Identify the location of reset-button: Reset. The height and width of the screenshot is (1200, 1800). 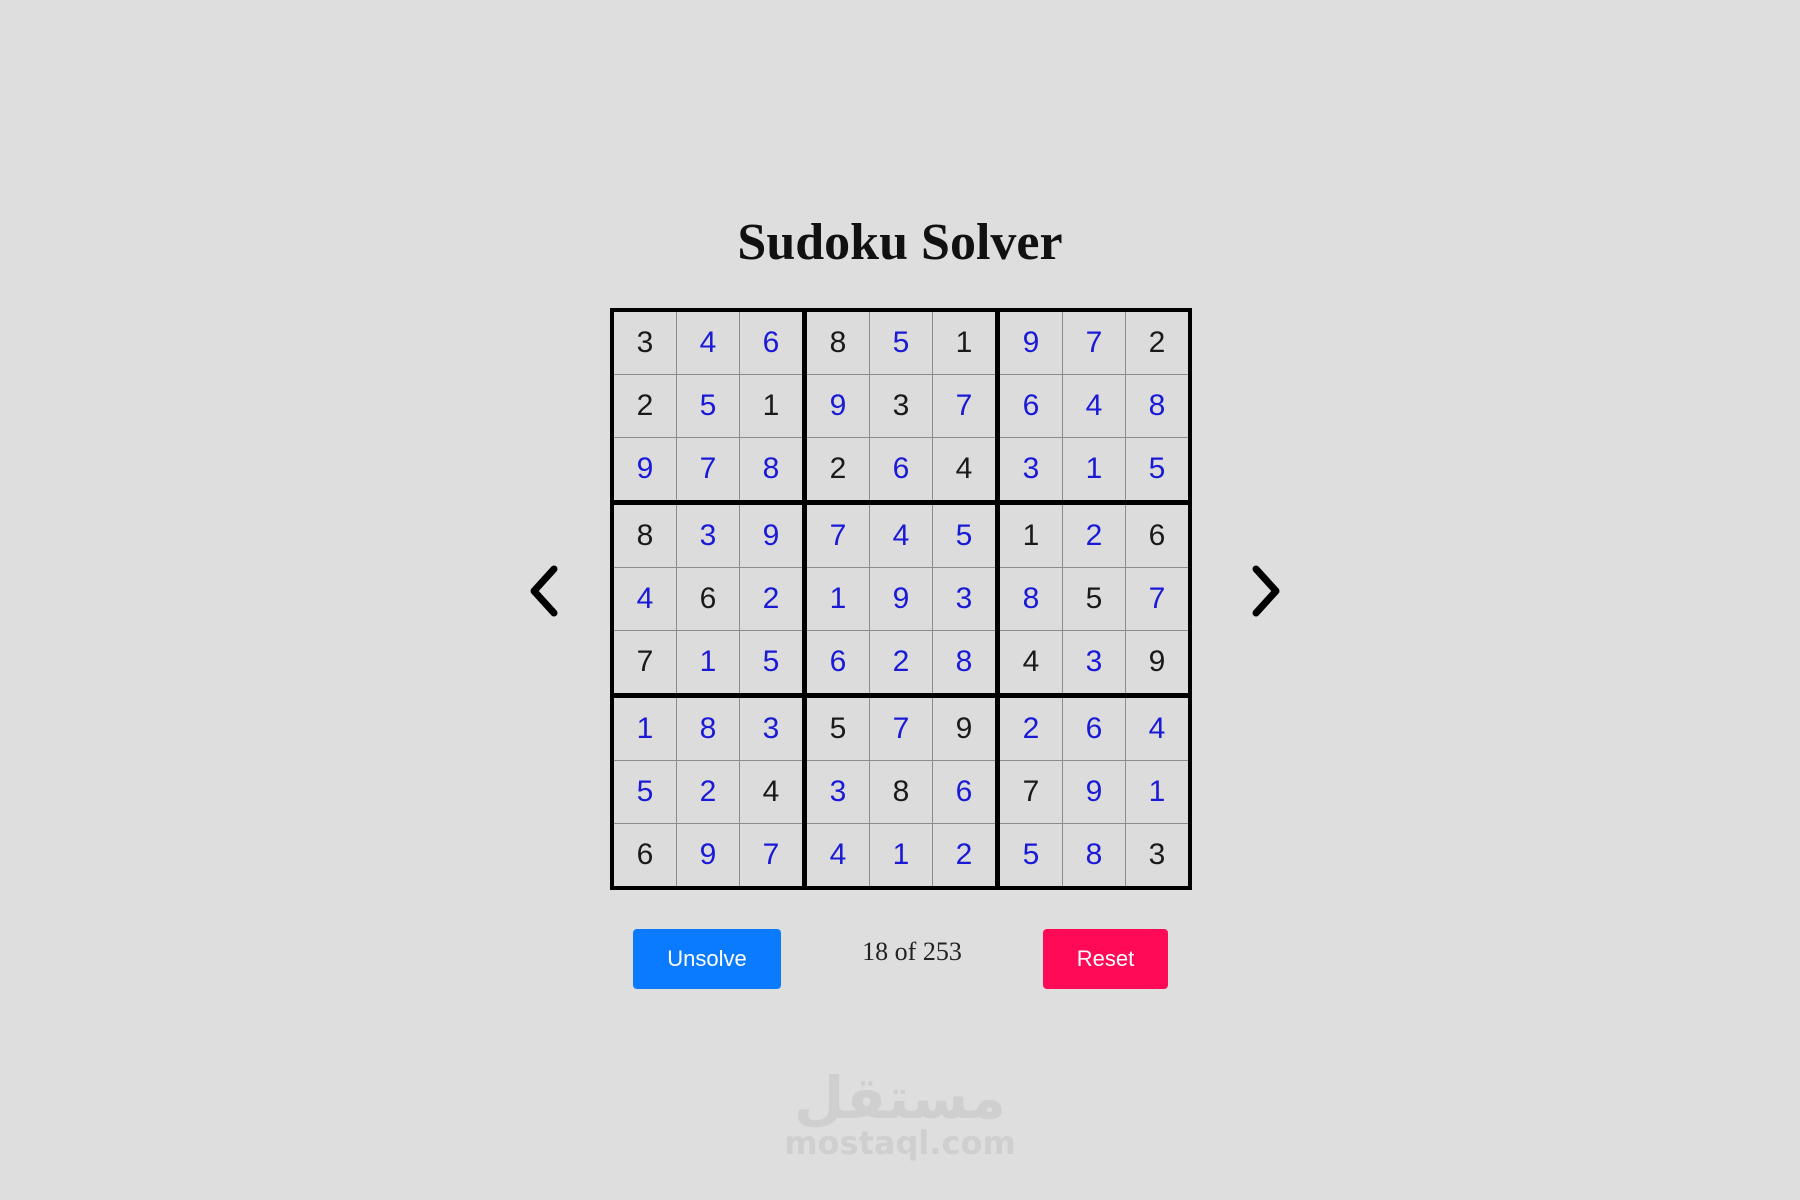
(1105, 959).